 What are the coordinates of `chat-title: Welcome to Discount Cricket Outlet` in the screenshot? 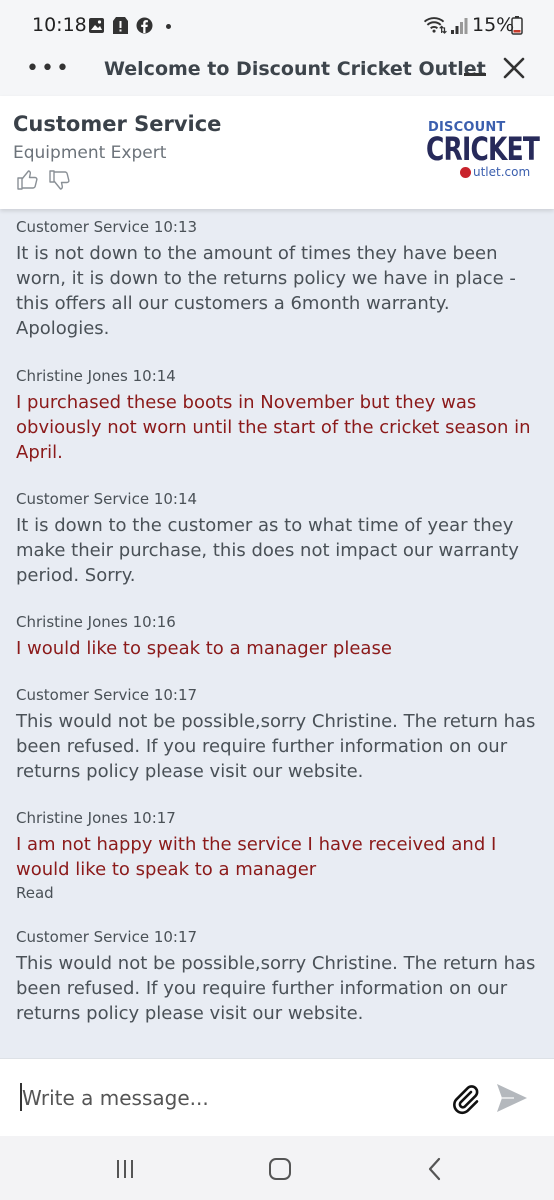 It's located at (295, 69).